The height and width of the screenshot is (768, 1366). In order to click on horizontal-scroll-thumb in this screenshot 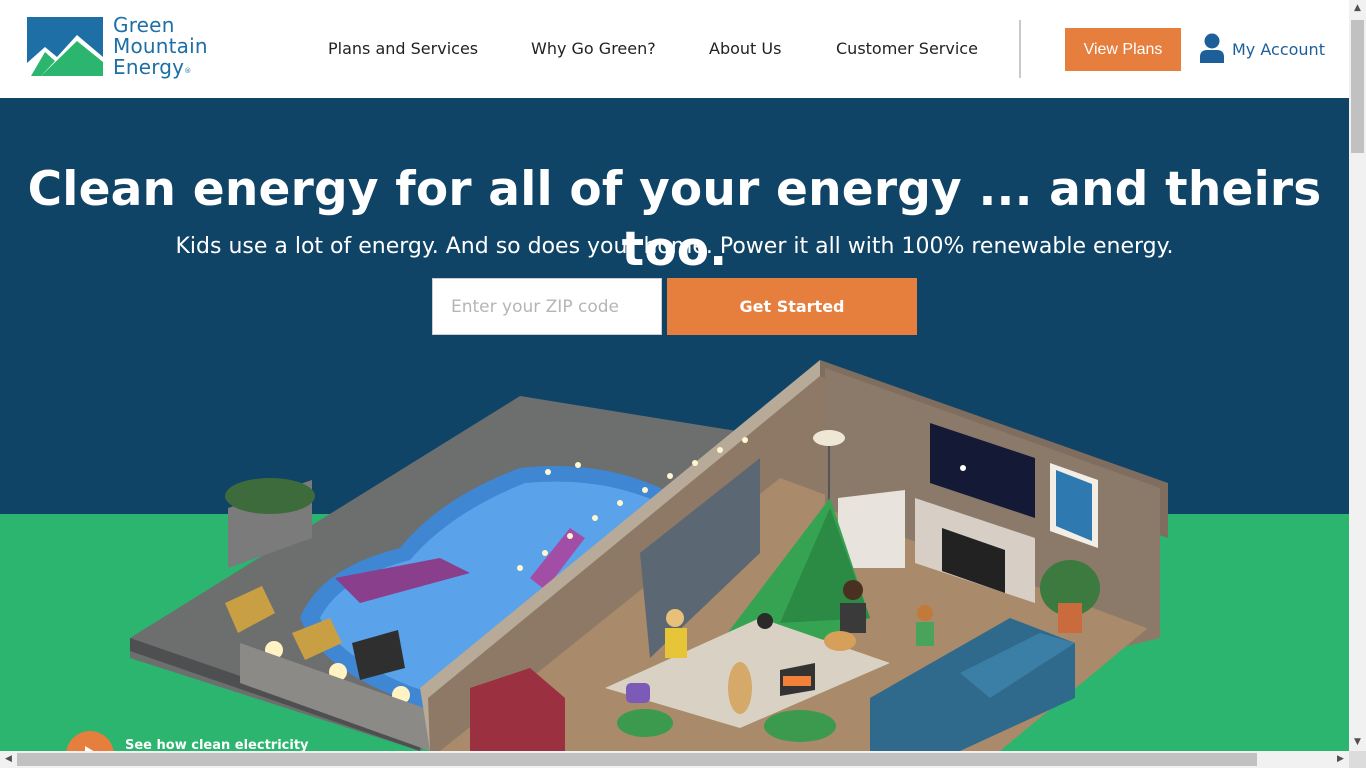, I will do `click(637, 759)`.